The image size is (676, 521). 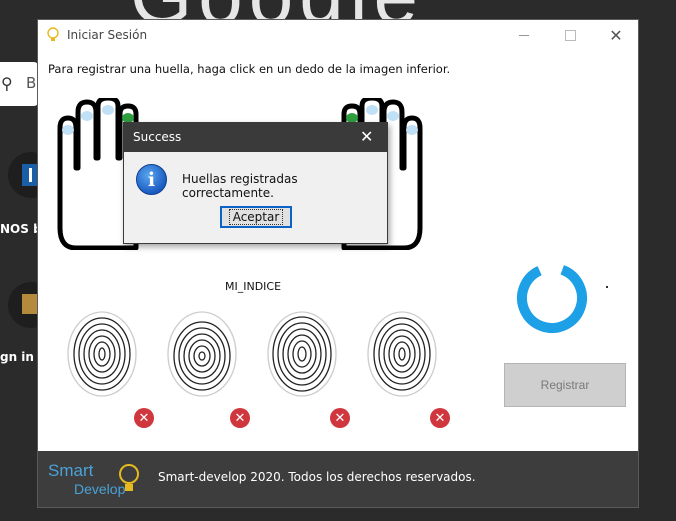 What do you see at coordinates (366, 136) in the screenshot?
I see `dialog-close-icon: ✕` at bounding box center [366, 136].